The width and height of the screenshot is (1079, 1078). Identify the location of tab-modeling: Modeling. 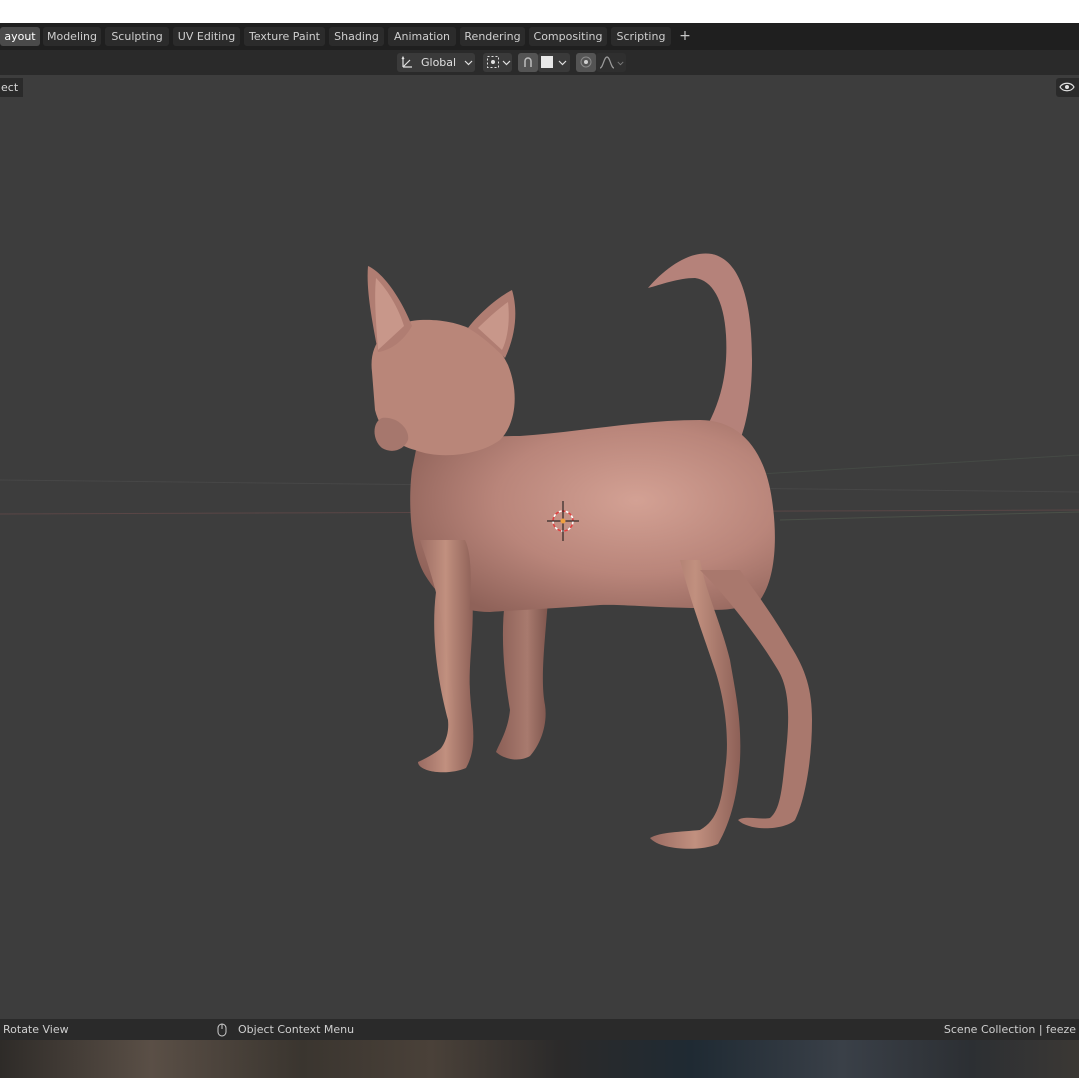
(72, 36).